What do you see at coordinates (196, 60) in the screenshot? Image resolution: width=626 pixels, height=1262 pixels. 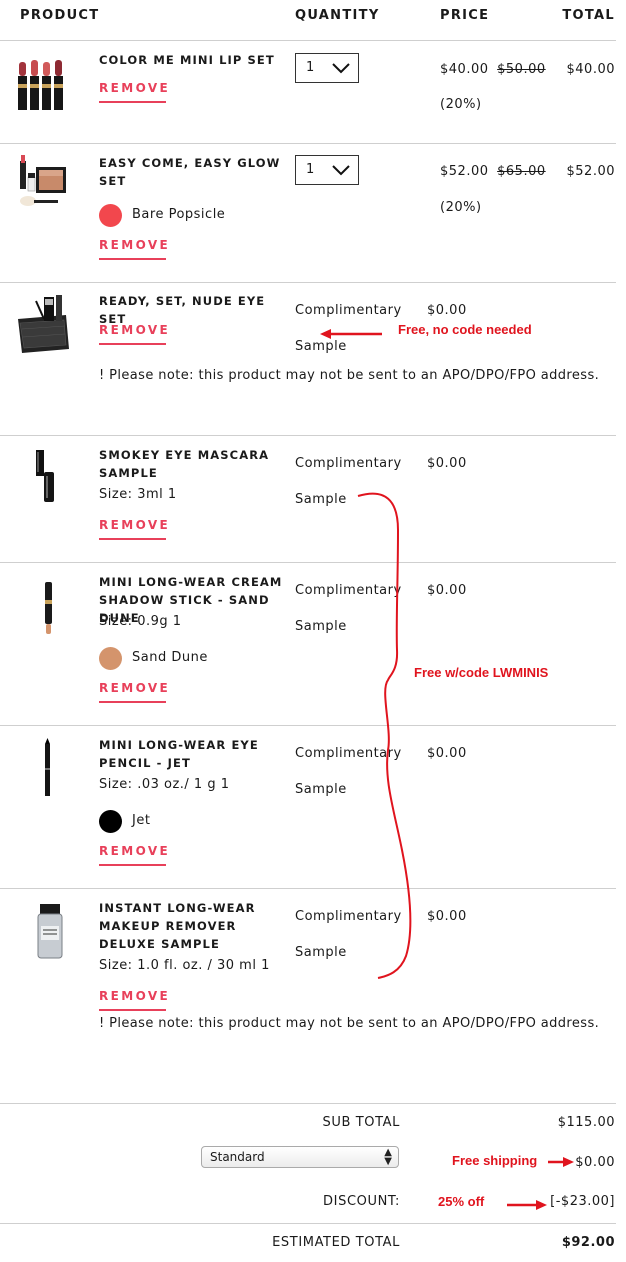 I see `product-name: COLOR ME MINI LIP SET` at bounding box center [196, 60].